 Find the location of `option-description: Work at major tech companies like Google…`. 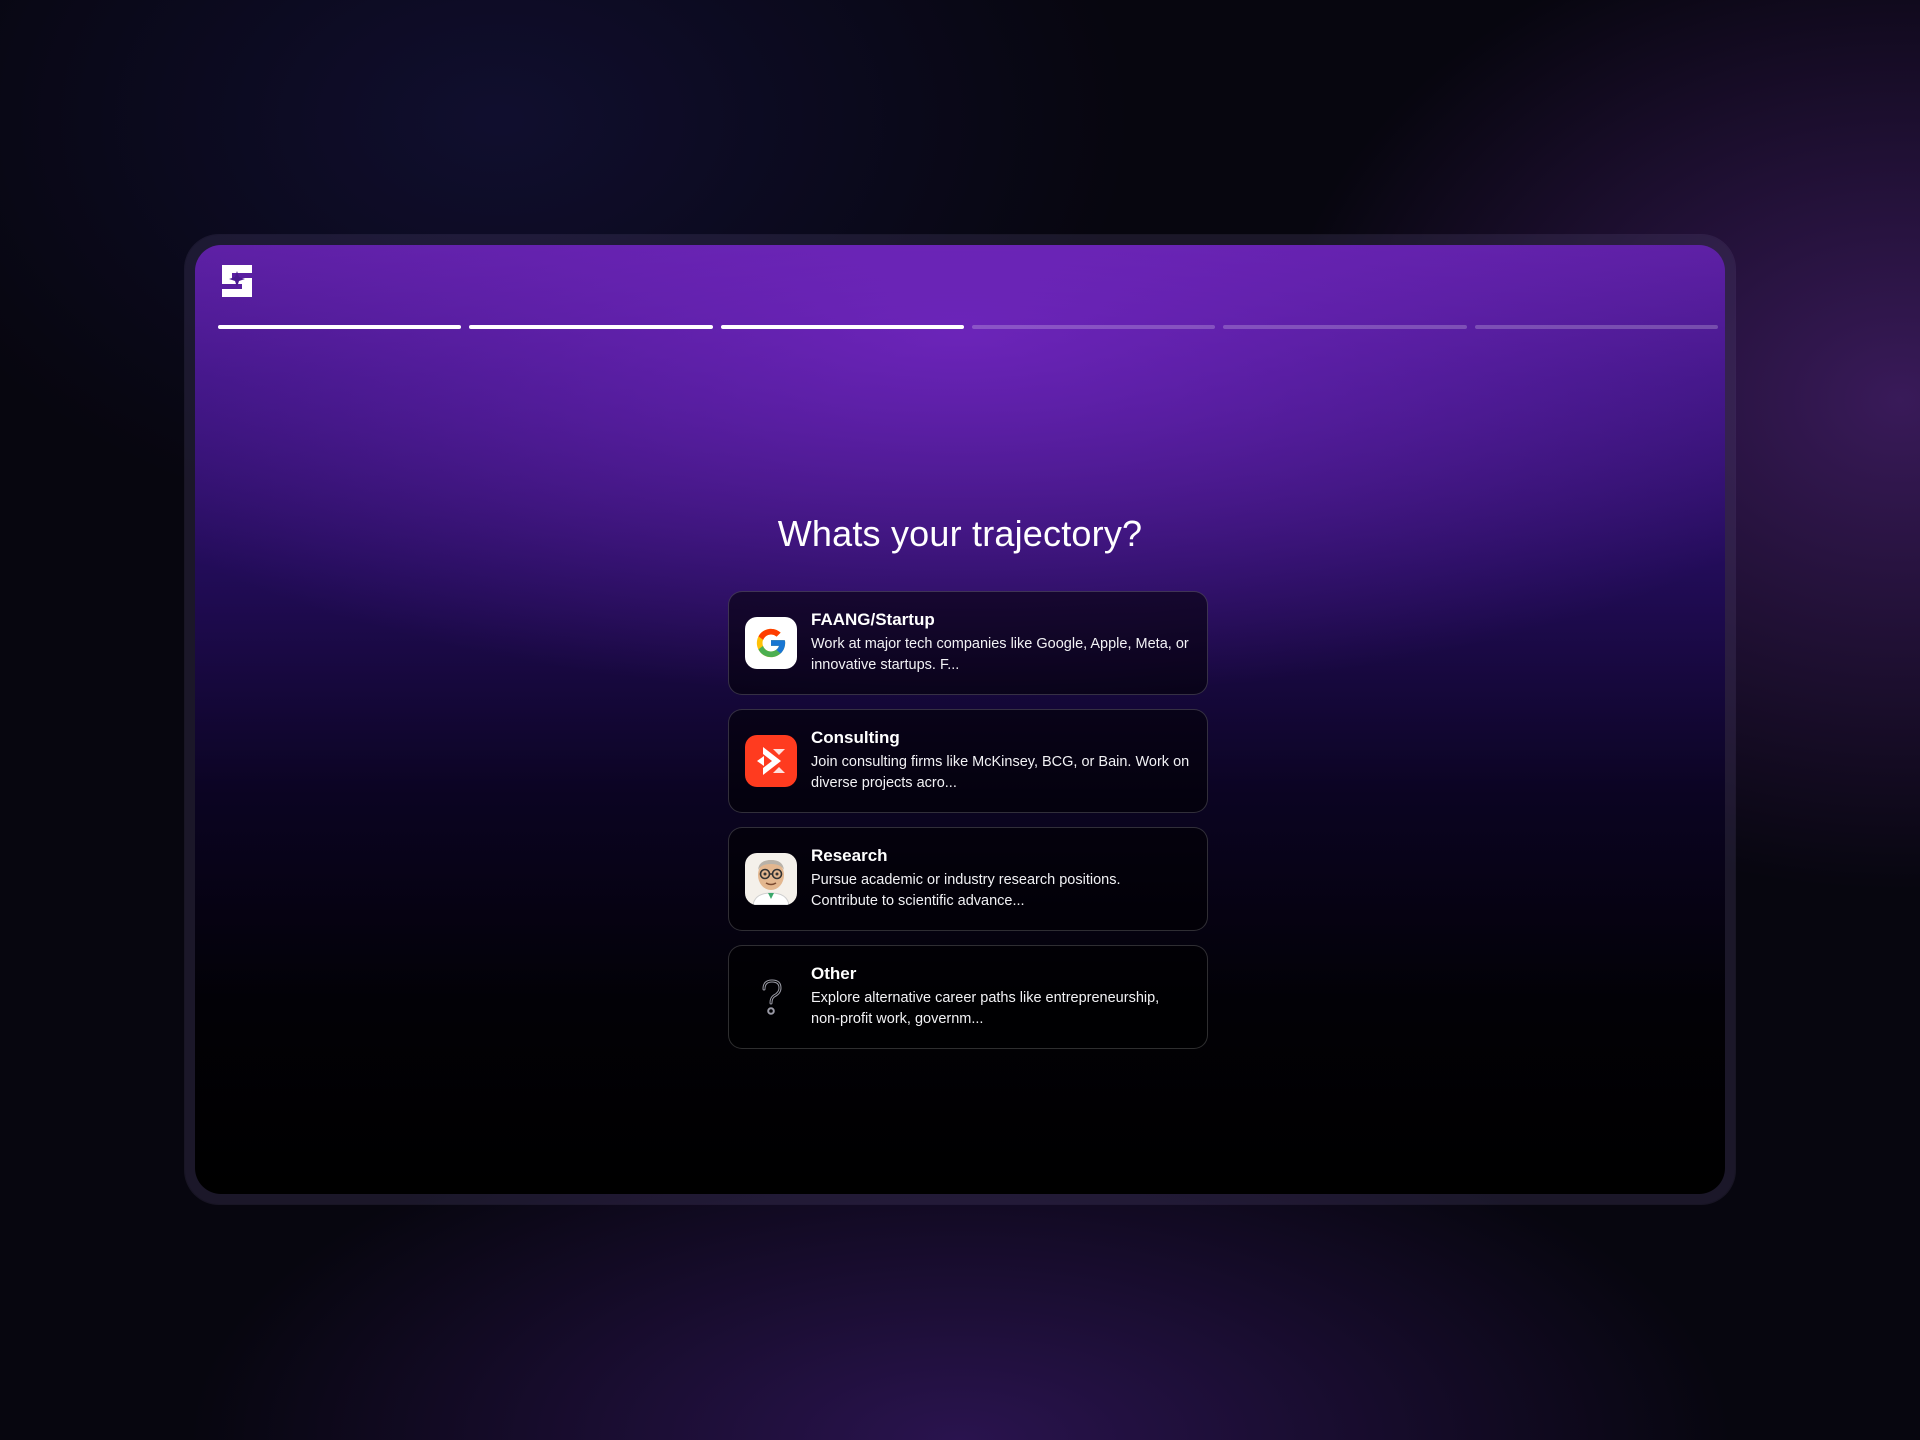

option-description: Work at major tech companies like Google… is located at coordinates (1000, 654).